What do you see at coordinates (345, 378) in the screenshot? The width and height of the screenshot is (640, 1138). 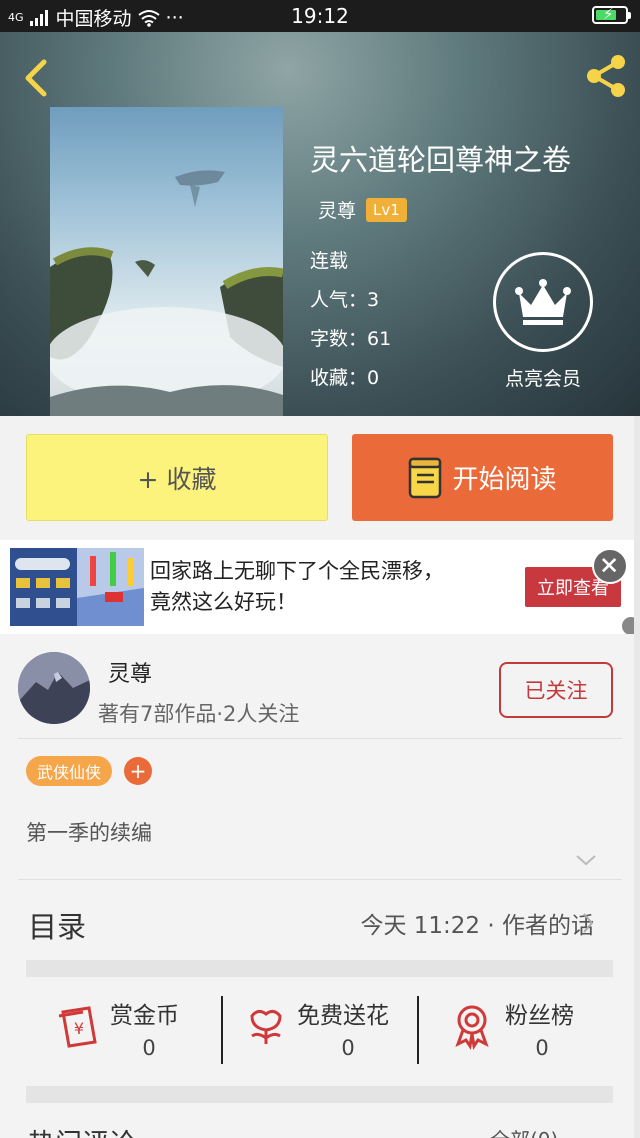 I see `book-favorites: 收藏：0` at bounding box center [345, 378].